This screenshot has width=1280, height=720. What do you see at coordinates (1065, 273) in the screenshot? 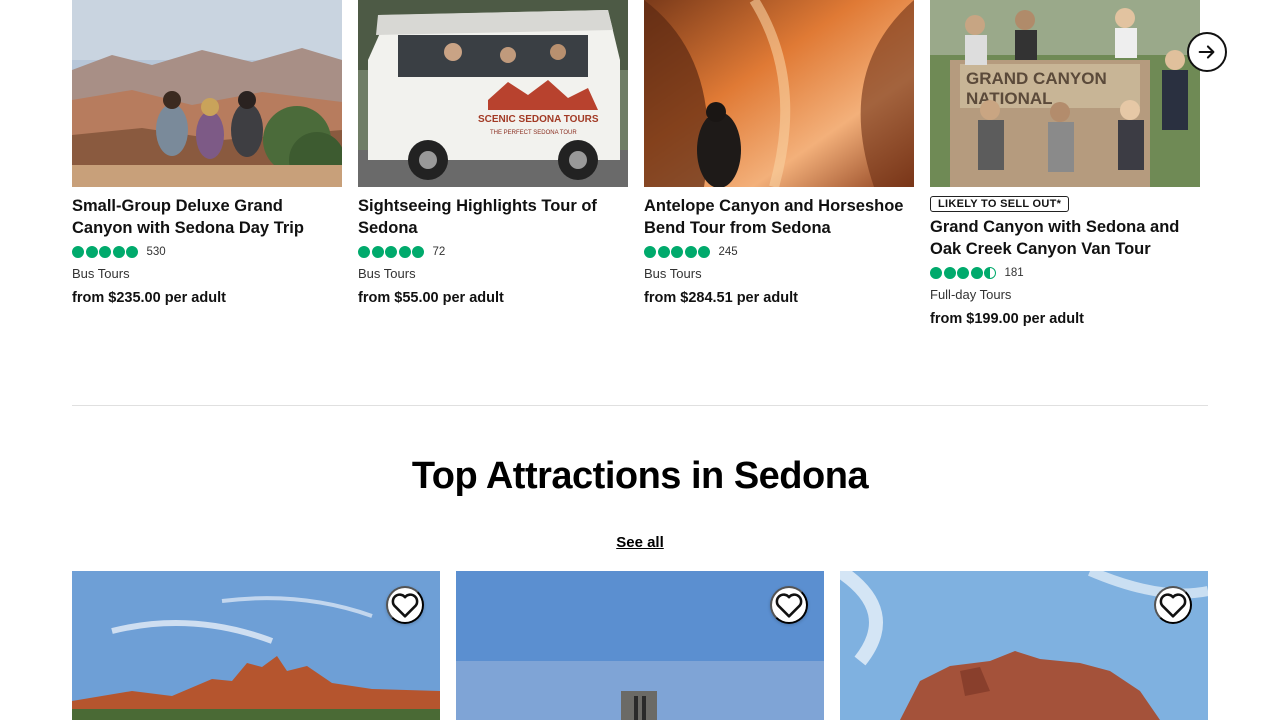
I see `rating-bubbles: 181` at bounding box center [1065, 273].